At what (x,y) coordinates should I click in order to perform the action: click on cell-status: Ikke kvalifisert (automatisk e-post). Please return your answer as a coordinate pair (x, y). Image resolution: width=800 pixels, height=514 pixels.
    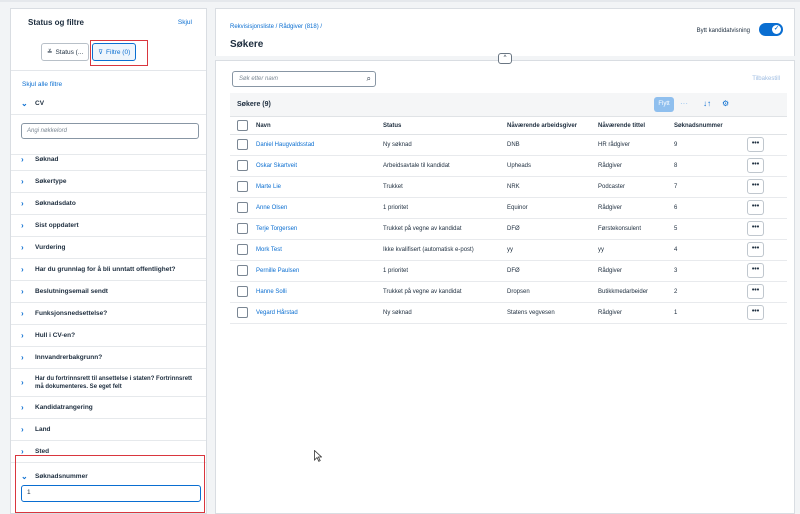
    Looking at the image, I should click on (428, 250).